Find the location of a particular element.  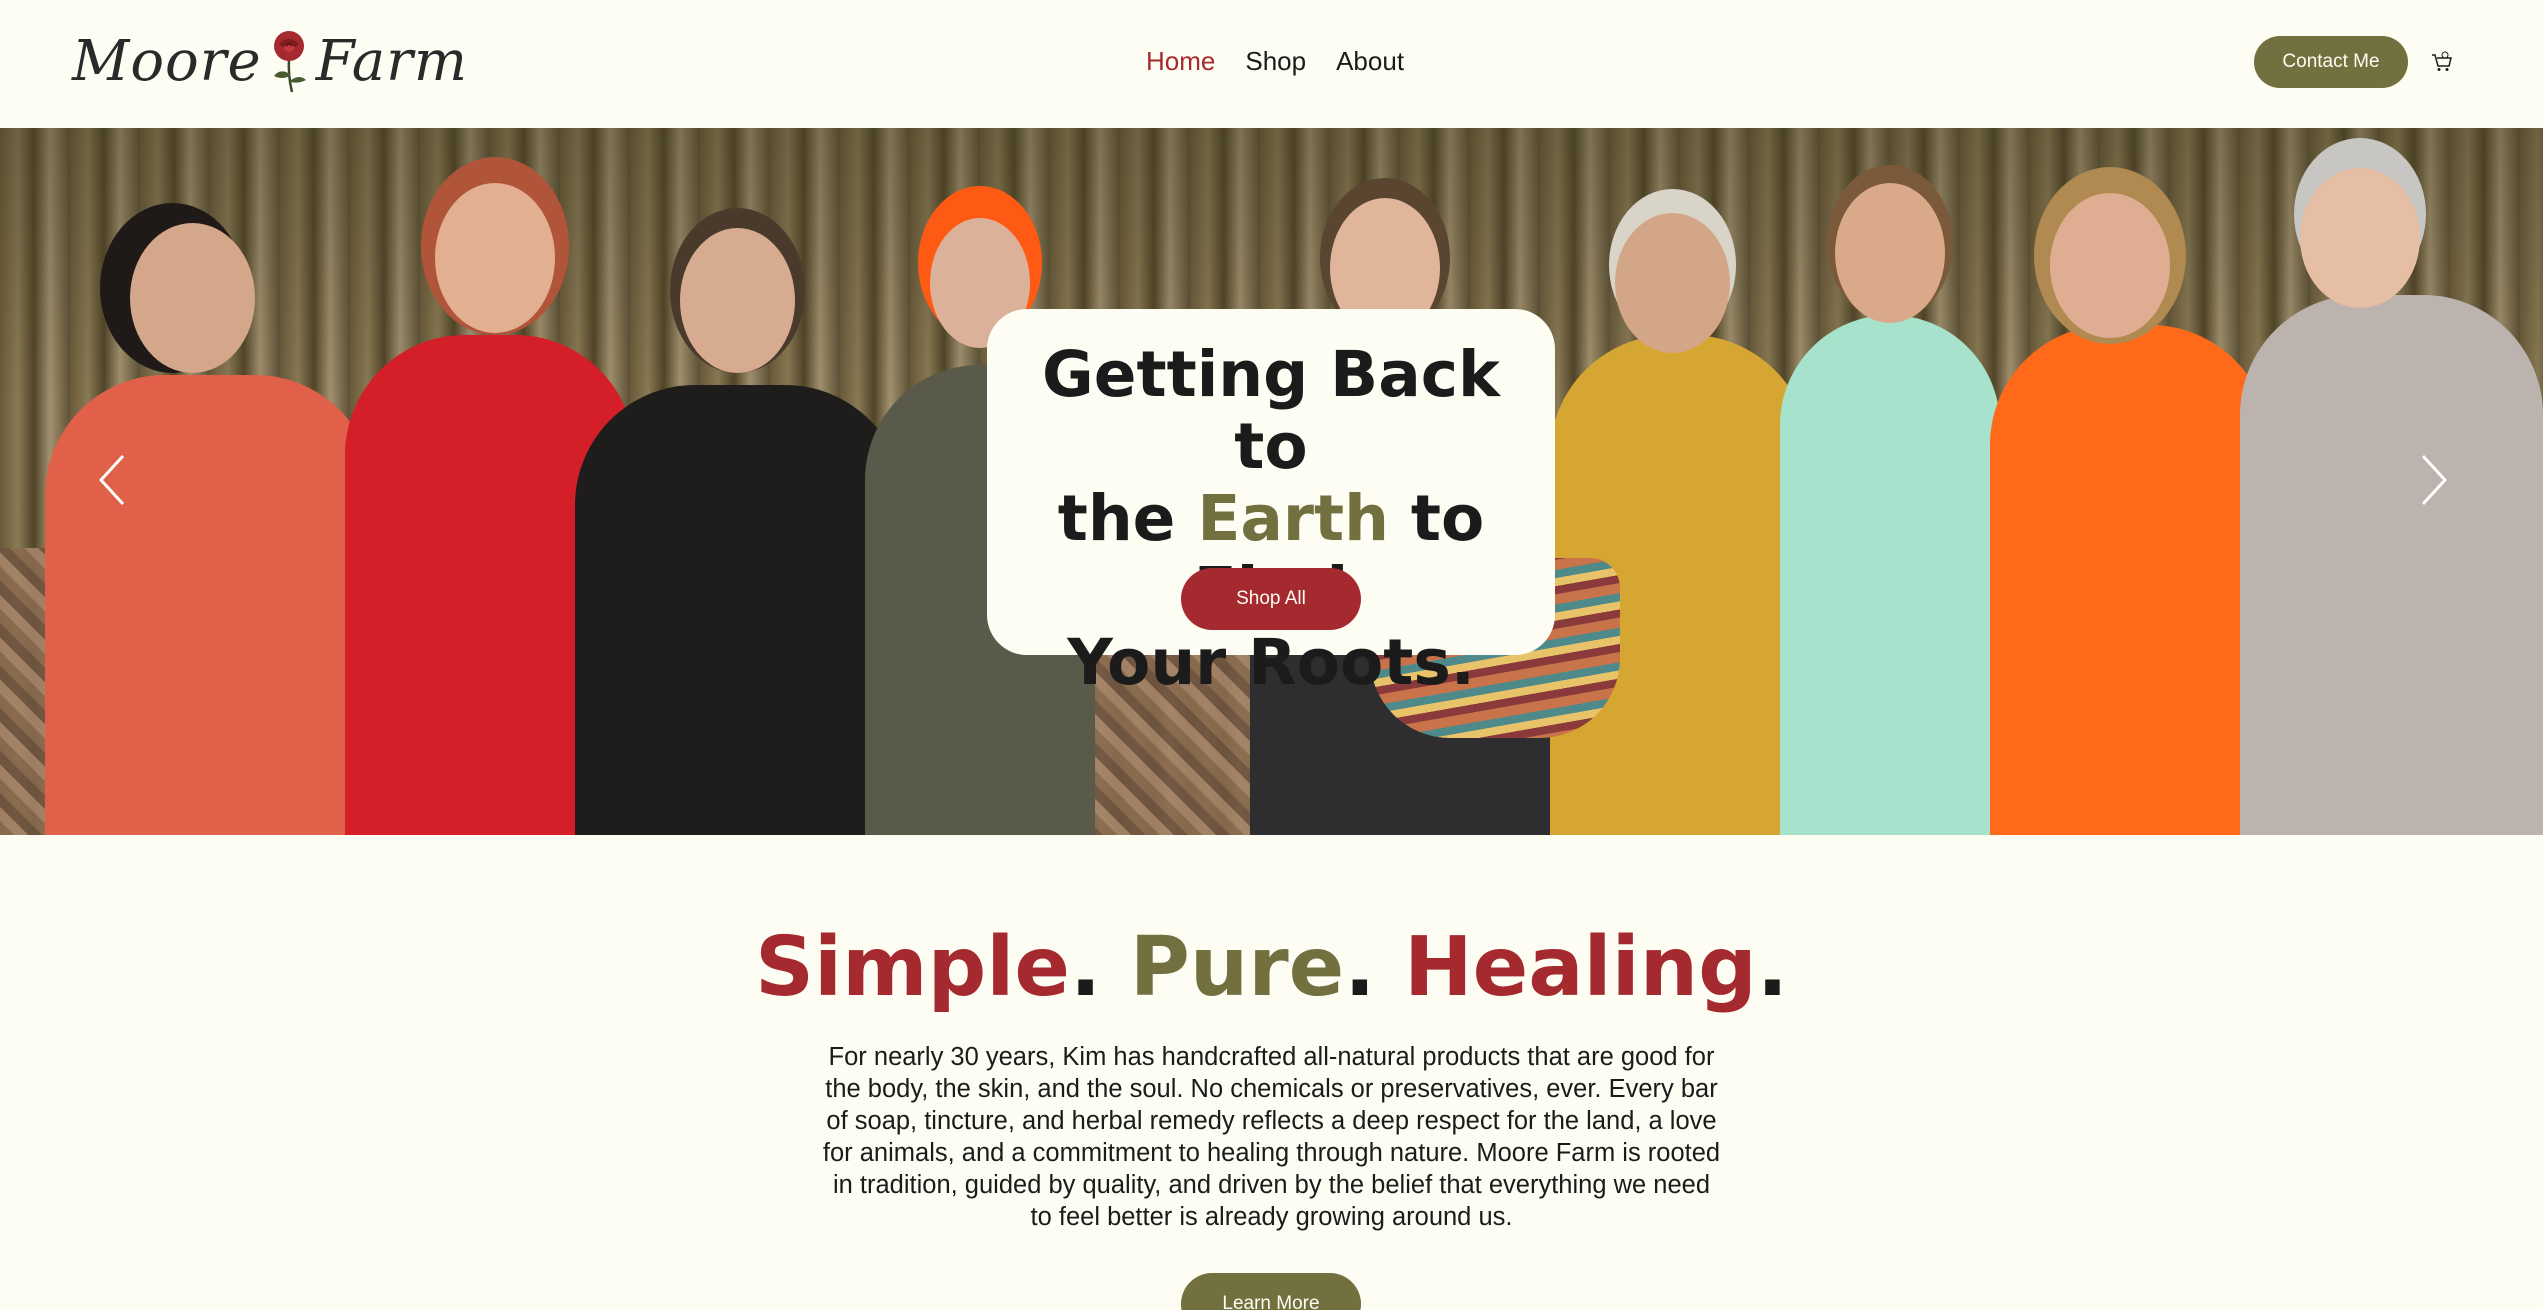

hero-title-earth: Earth is located at coordinates (1293, 518).